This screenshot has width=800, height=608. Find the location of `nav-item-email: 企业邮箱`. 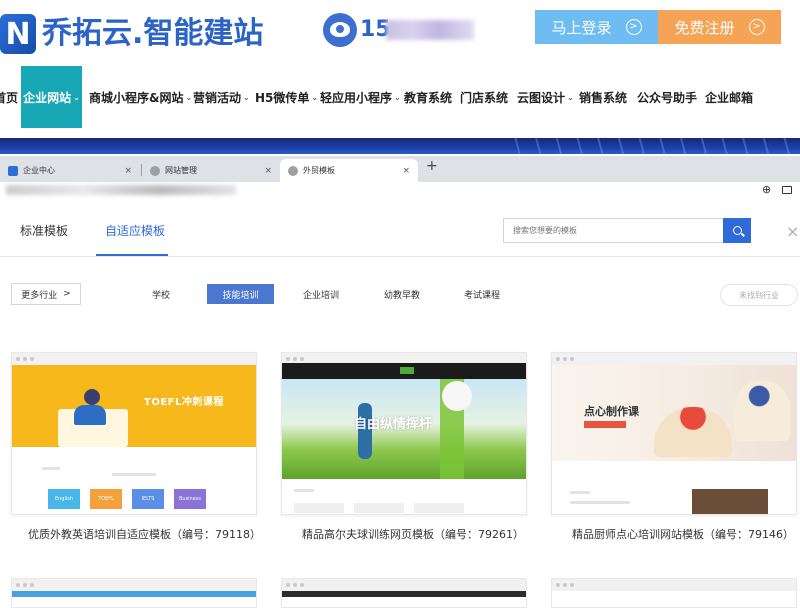

nav-item-email: 企业邮箱 is located at coordinates (729, 97).